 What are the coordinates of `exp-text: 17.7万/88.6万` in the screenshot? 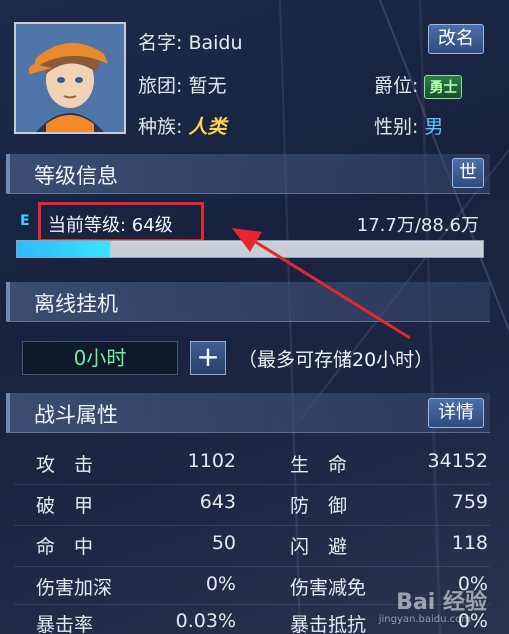 It's located at (417, 225).